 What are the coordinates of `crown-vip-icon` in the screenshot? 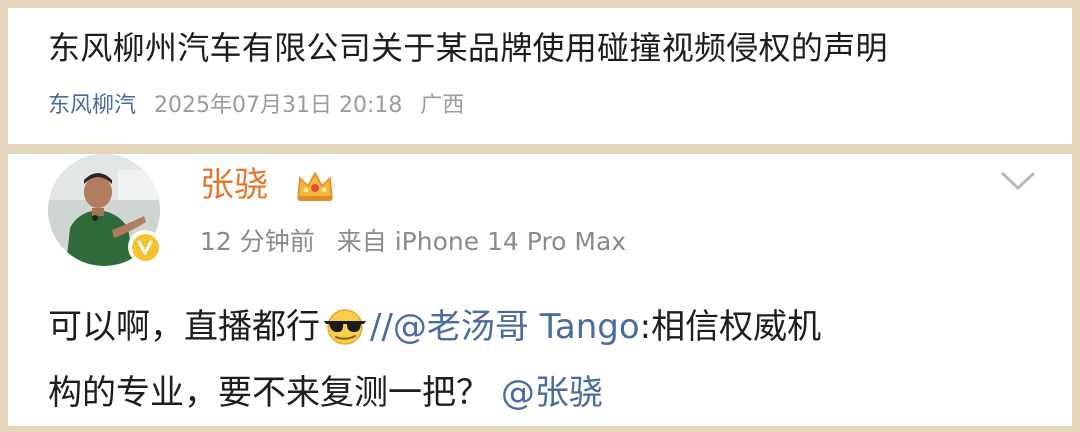 It's located at (315, 188).